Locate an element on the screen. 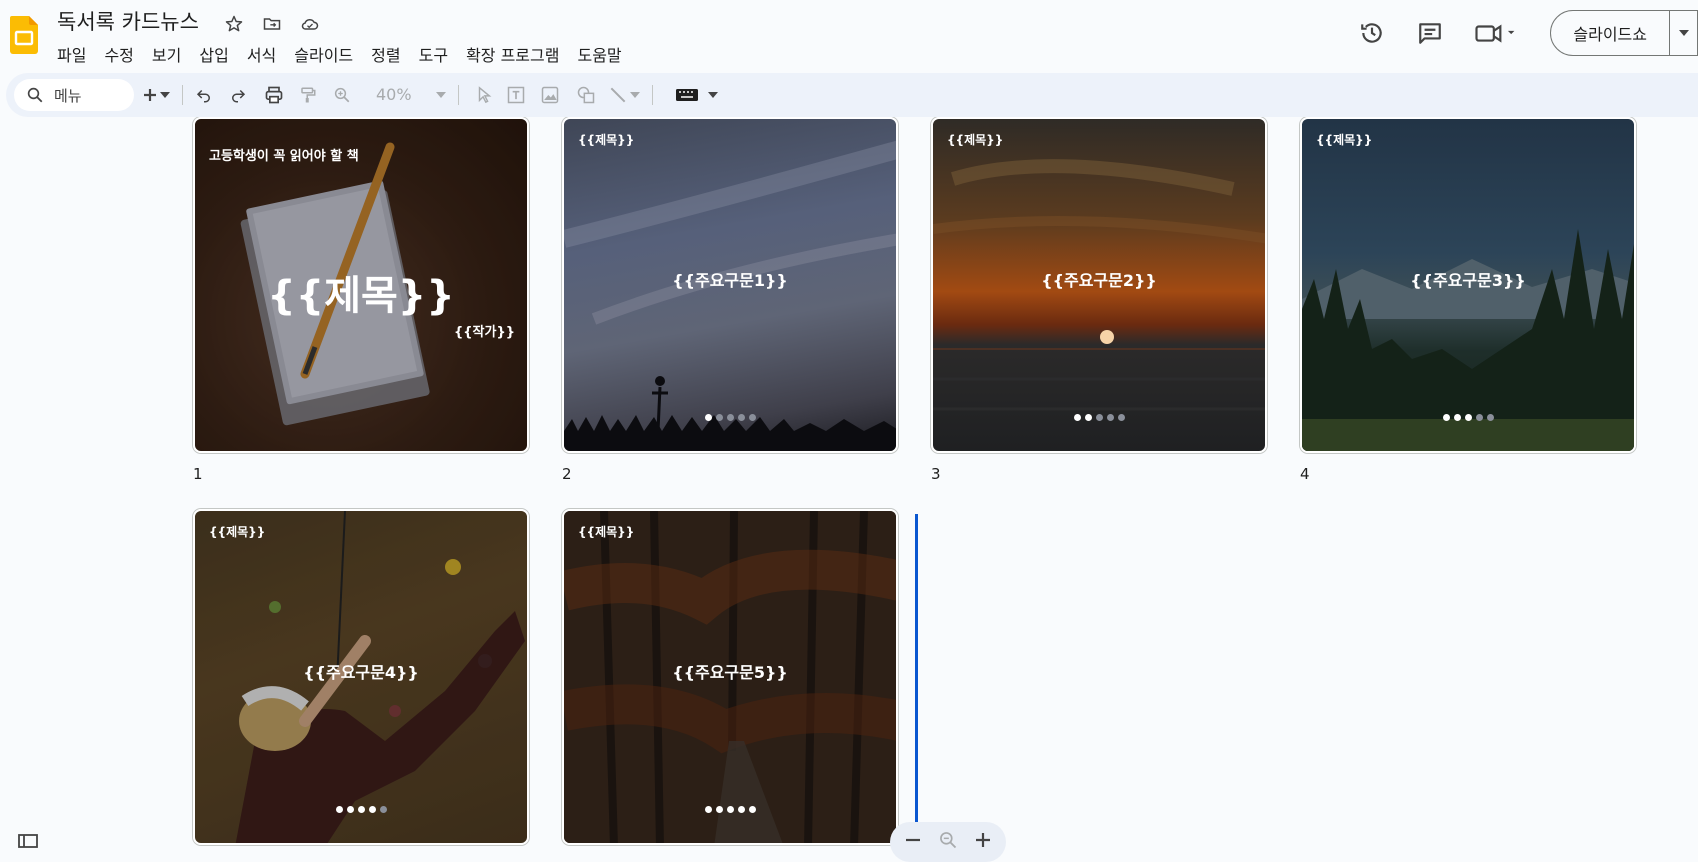 This screenshot has height=862, width=1698. slide-main-text: {{주요구문2}} is located at coordinates (1099, 280).